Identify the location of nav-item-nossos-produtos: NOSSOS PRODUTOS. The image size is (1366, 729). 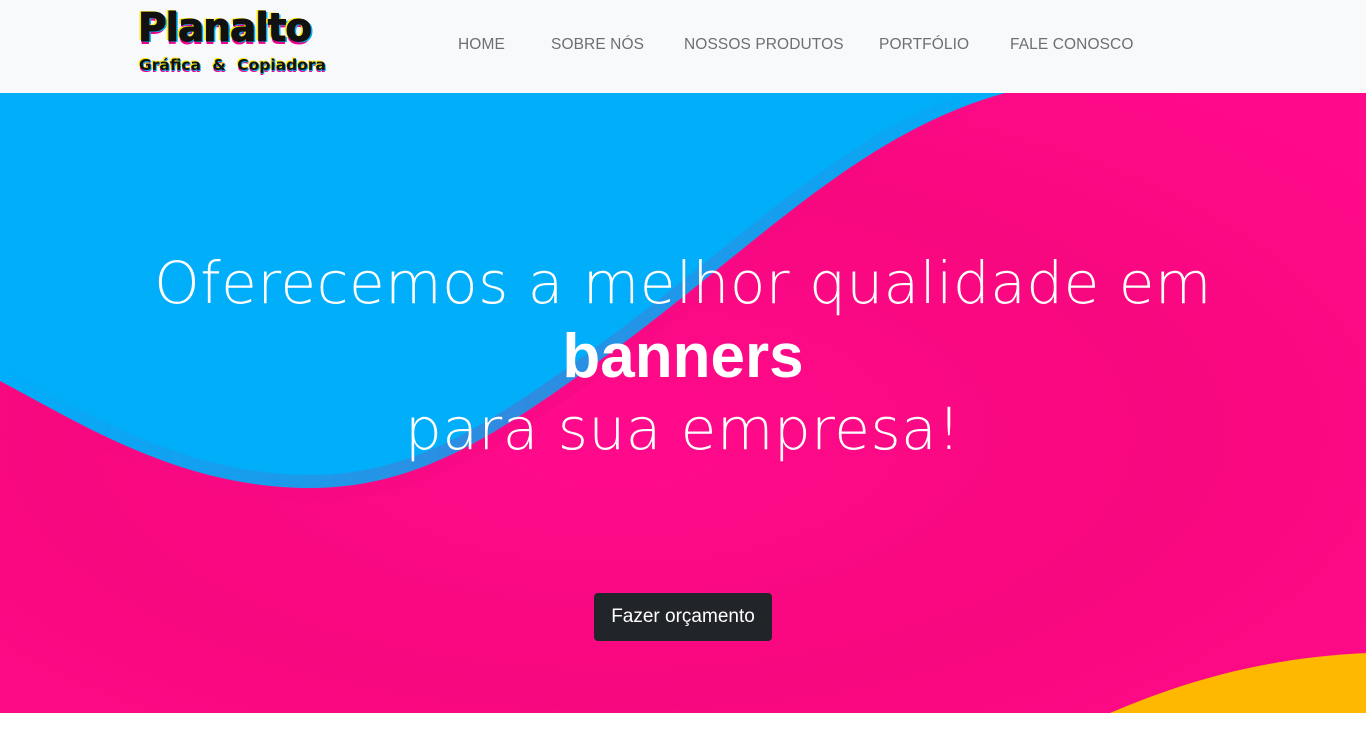
(764, 45).